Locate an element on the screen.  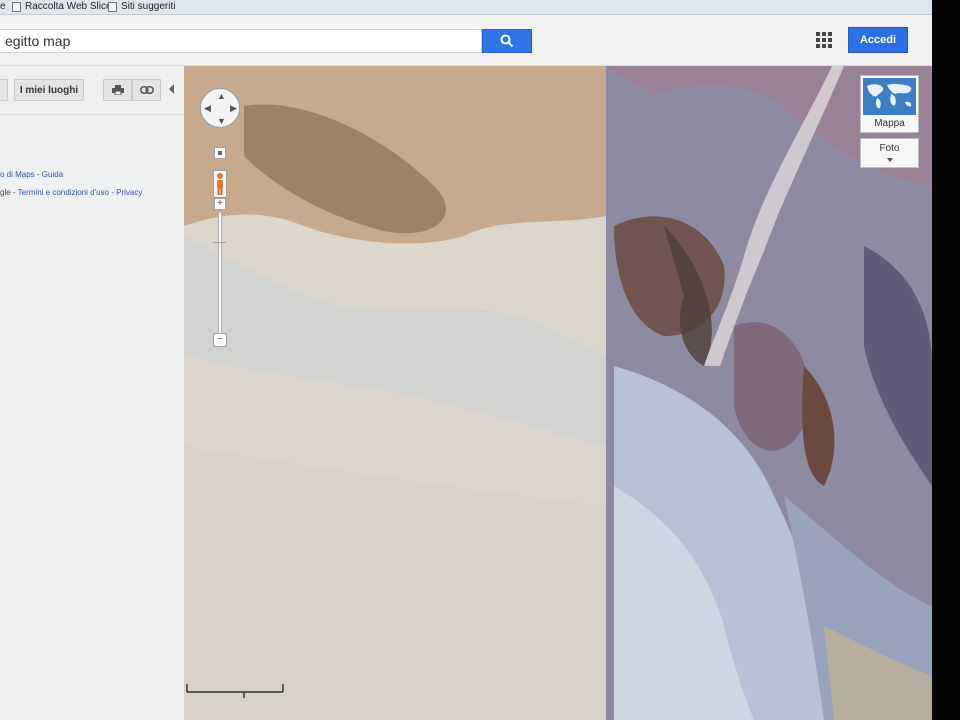
square-icon is located at coordinates (220, 153).